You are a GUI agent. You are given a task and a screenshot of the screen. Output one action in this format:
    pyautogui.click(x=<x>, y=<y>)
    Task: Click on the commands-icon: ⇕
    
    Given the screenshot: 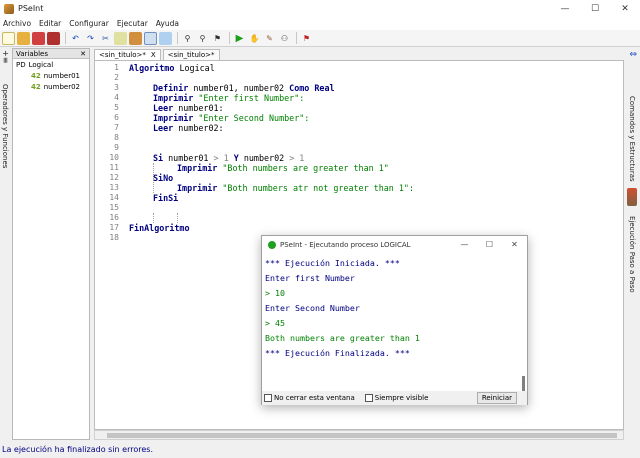 What is the action you would take?
    pyautogui.click(x=632, y=54)
    